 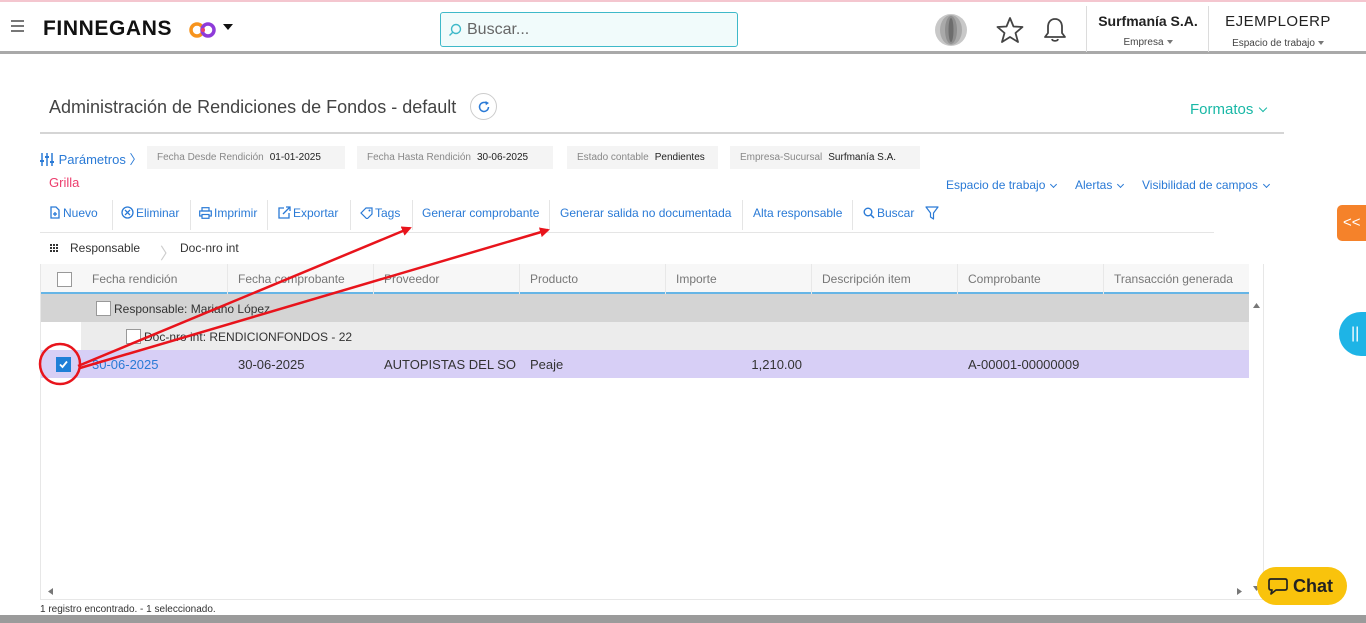 What do you see at coordinates (1320, 43) in the screenshot?
I see `workspace-dropdown-icon` at bounding box center [1320, 43].